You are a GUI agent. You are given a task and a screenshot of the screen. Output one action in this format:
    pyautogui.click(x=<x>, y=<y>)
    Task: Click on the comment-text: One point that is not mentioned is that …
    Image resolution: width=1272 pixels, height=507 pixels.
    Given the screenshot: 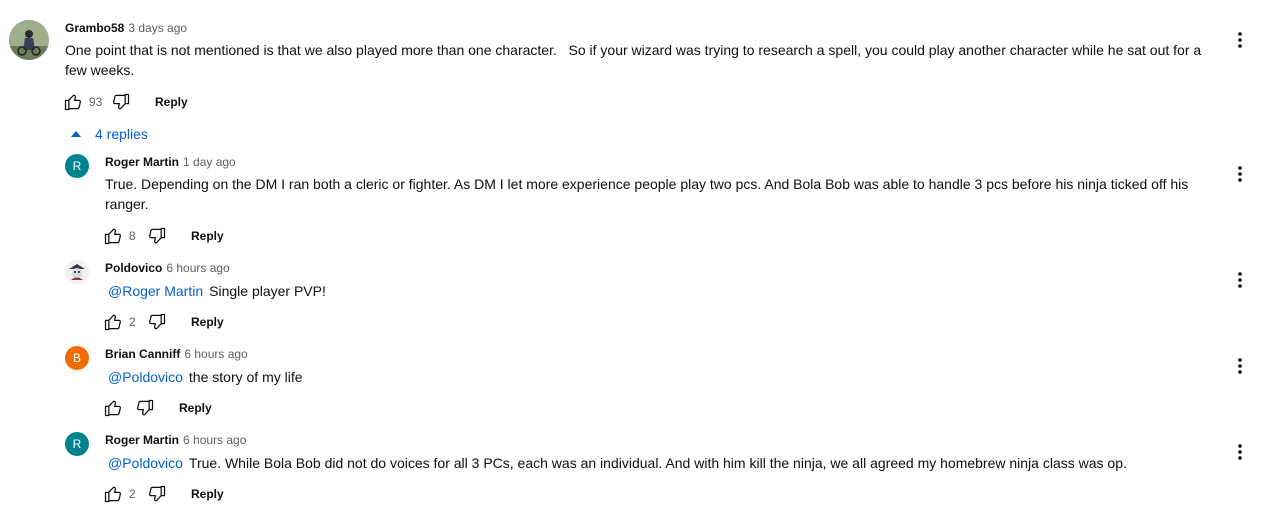 What is the action you would take?
    pyautogui.click(x=640, y=60)
    